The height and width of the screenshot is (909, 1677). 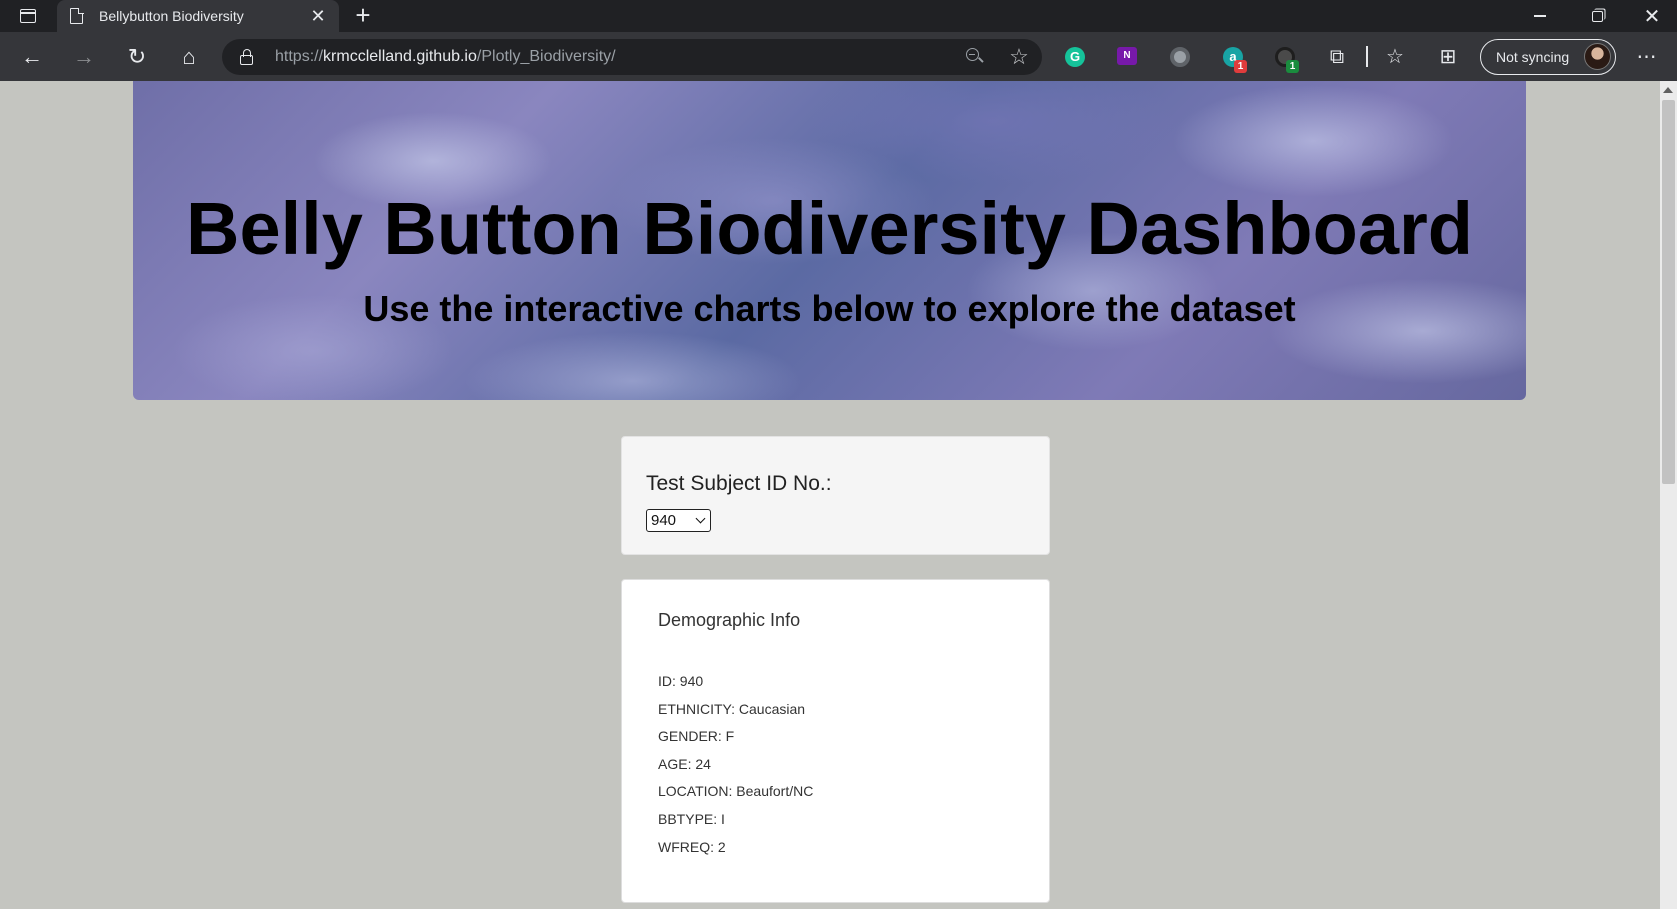 What do you see at coordinates (838, 16) in the screenshot?
I see `tab-strip: Bellybutton Biodiversity ✕ + ✕` at bounding box center [838, 16].